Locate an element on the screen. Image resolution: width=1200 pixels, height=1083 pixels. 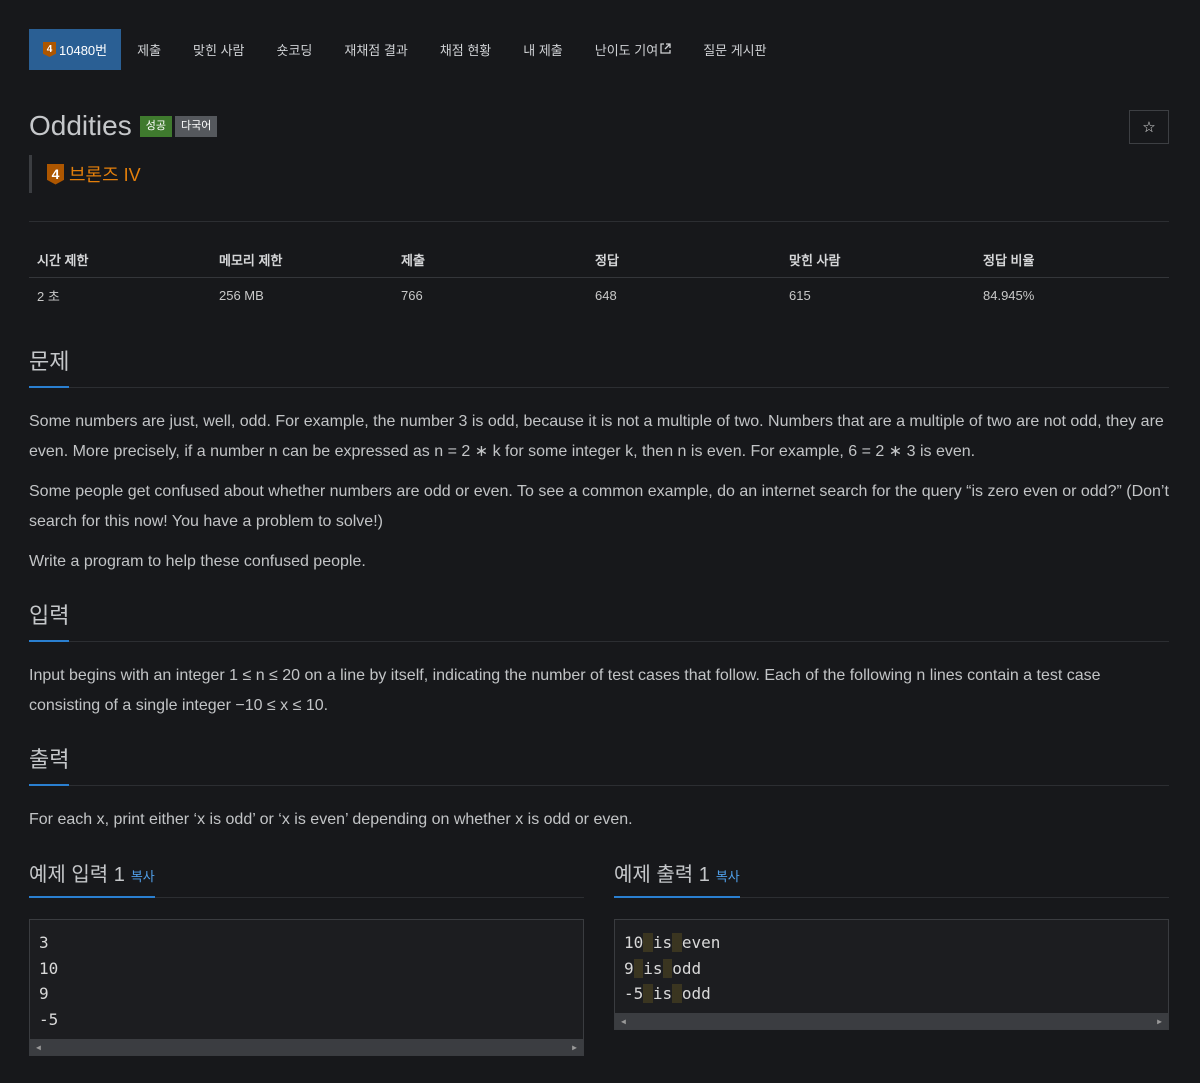
tab-problem: 4 10480번 is located at coordinates (75, 49).